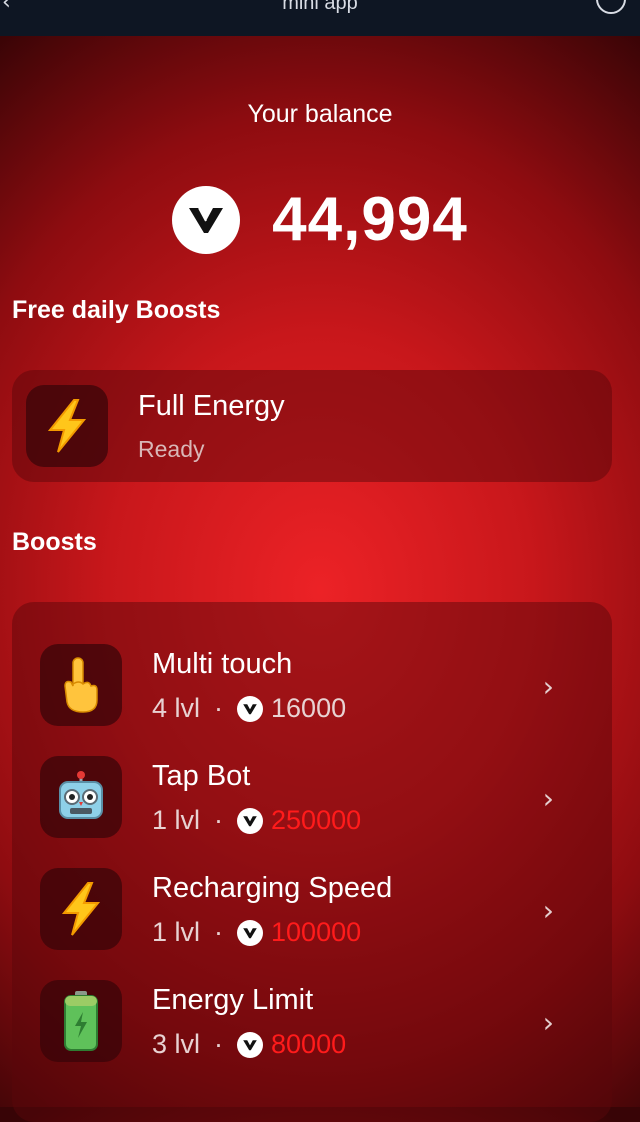  I want to click on balance-row: 44,994, so click(320, 219).